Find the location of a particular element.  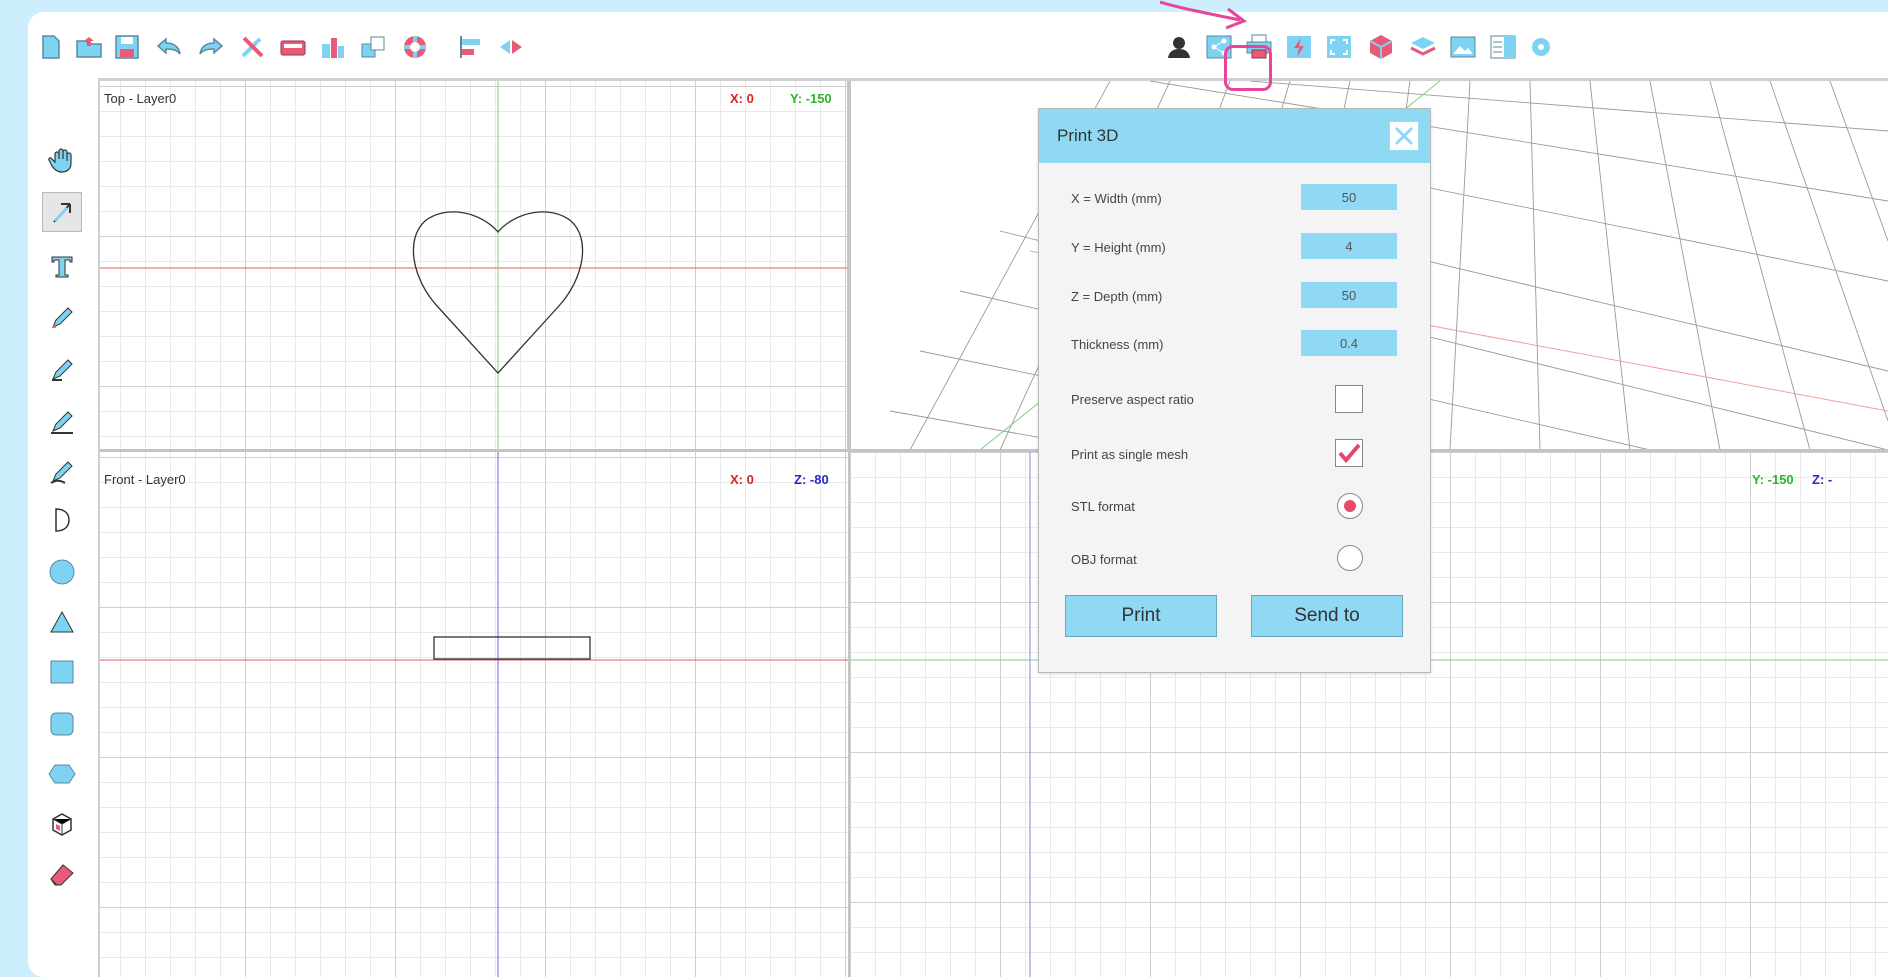

preserve-aspect-checkbox is located at coordinates (1349, 399).